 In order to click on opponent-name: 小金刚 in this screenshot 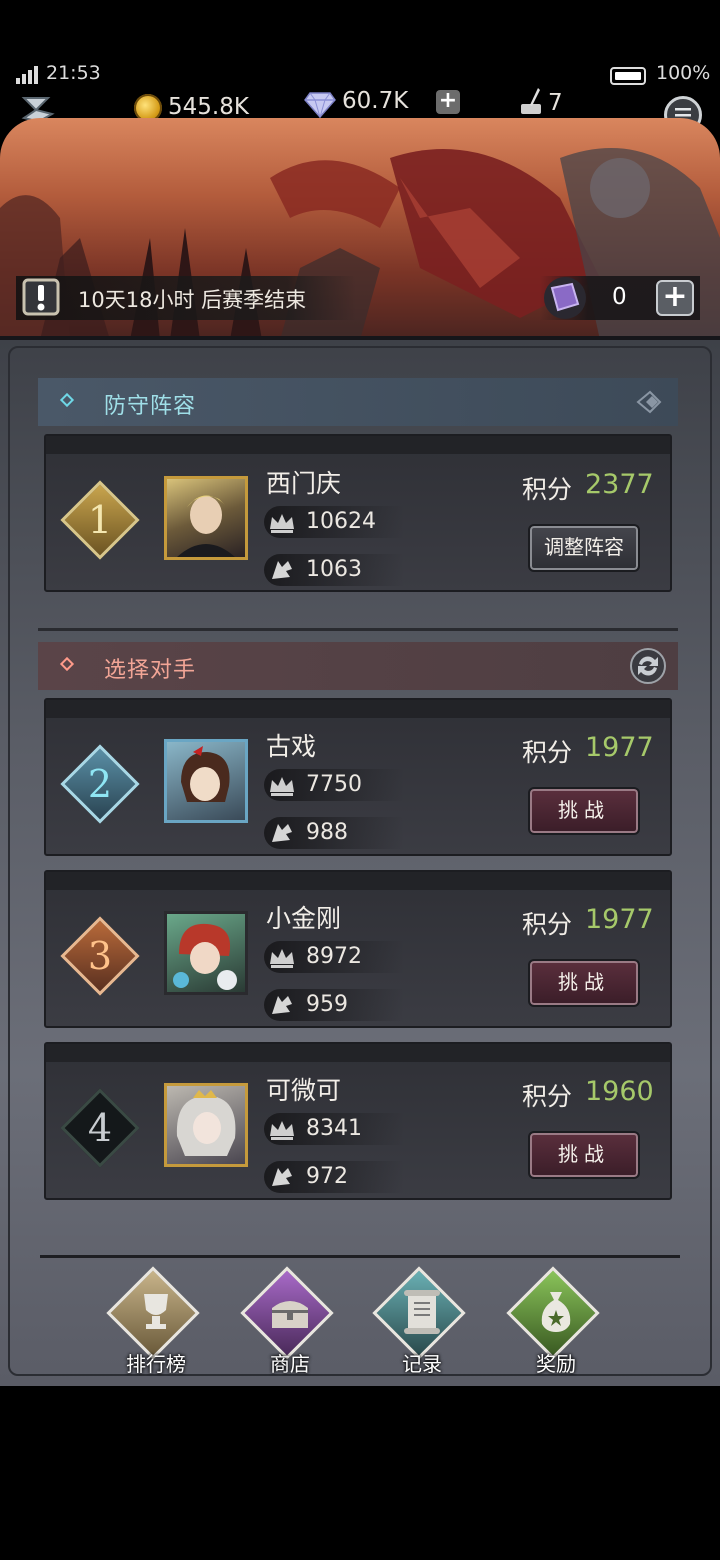, I will do `click(304, 918)`.